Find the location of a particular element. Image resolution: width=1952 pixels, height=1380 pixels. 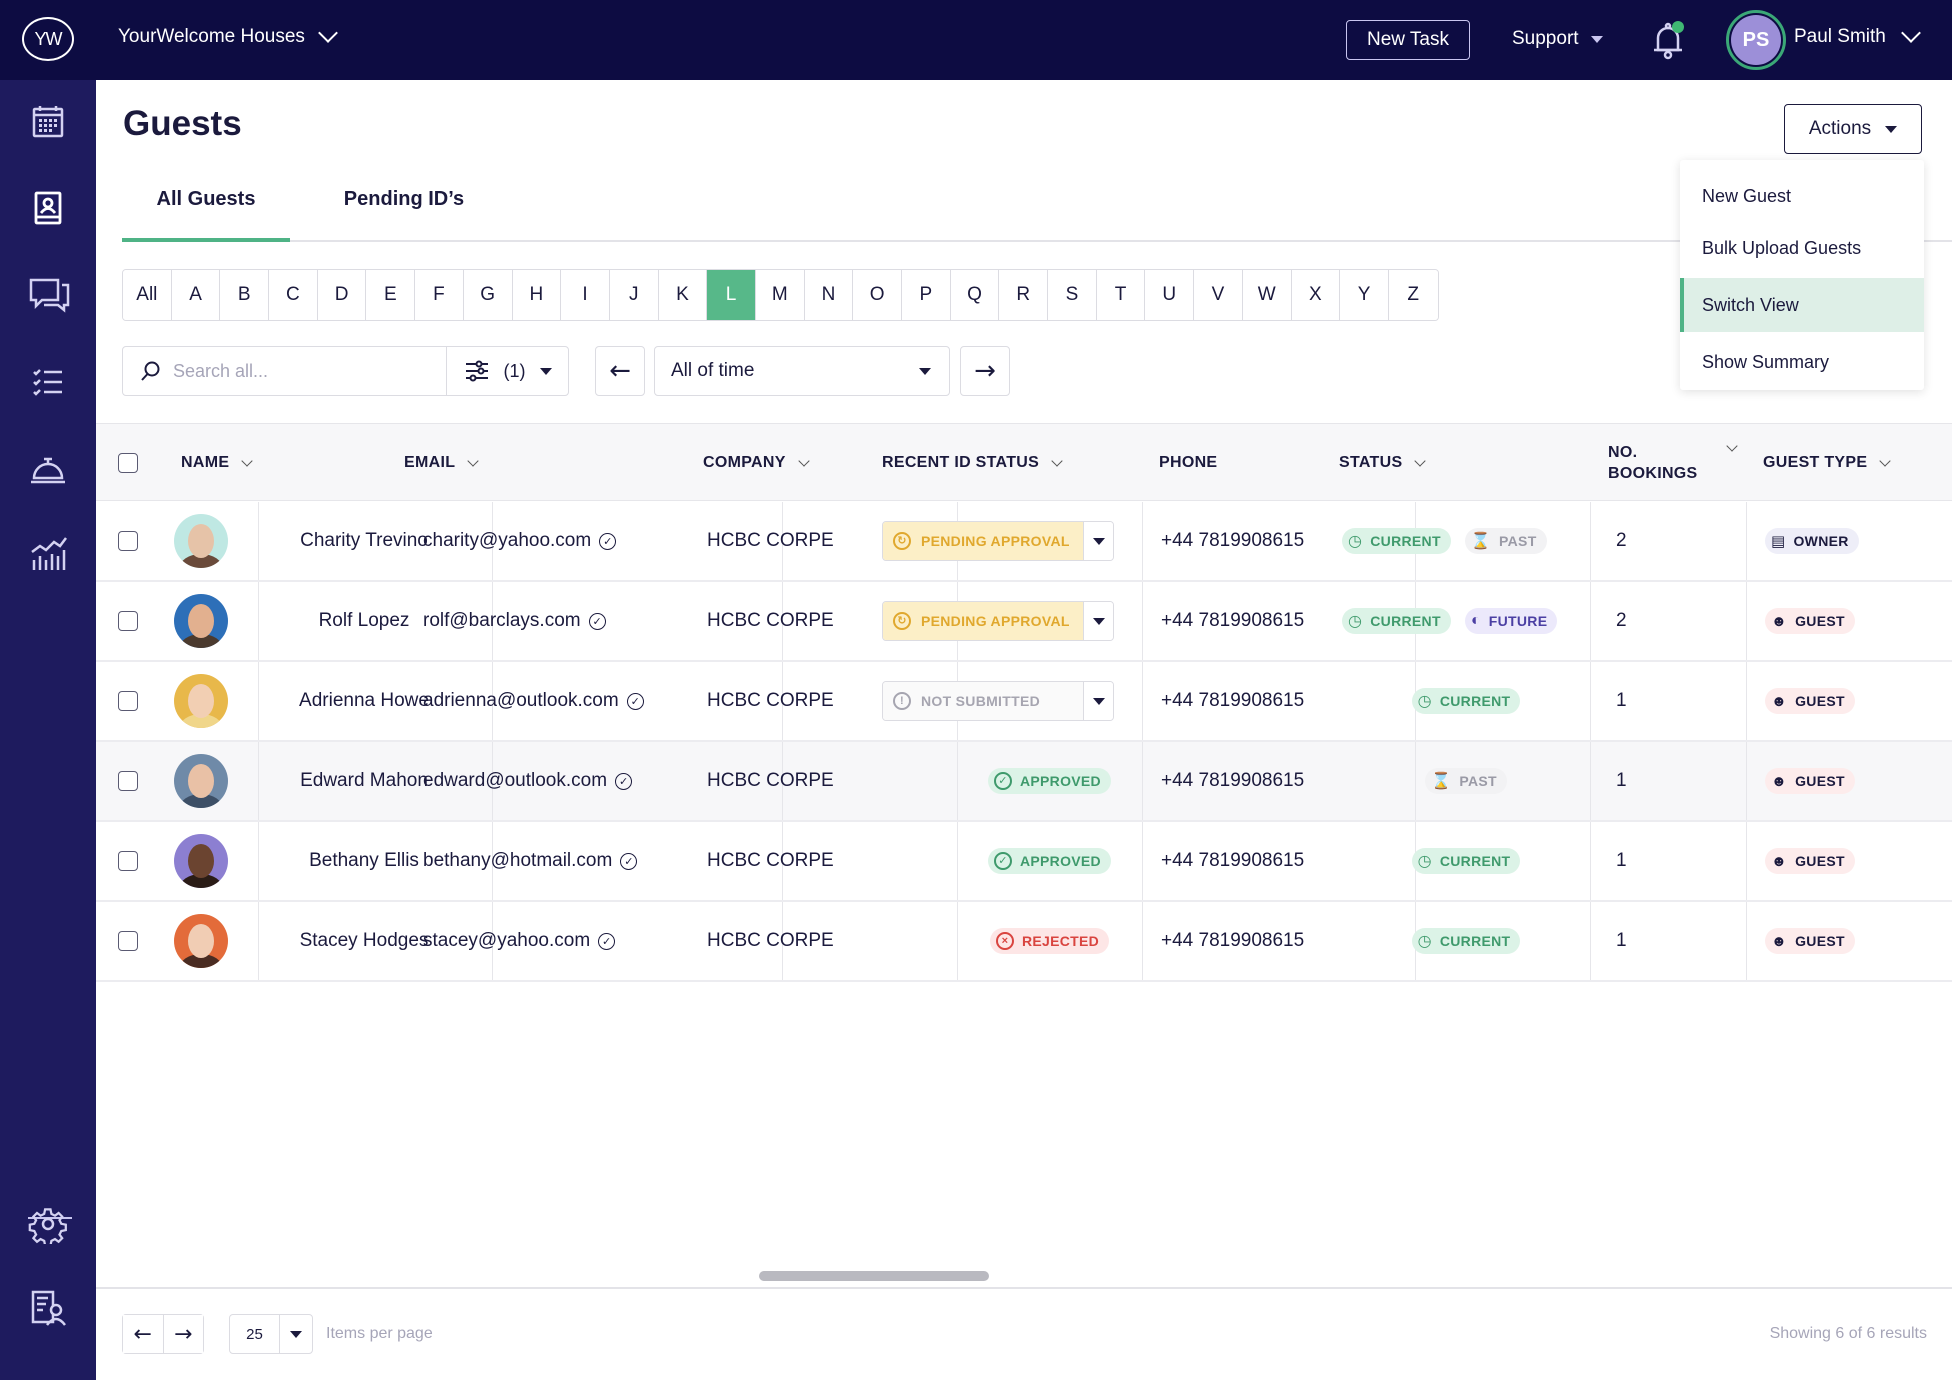

letter-filter-r: R is located at coordinates (1024, 295).